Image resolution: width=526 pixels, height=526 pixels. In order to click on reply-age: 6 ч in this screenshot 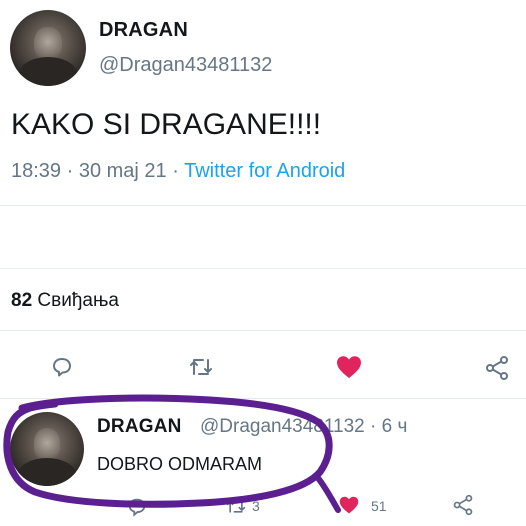, I will do `click(394, 426)`.